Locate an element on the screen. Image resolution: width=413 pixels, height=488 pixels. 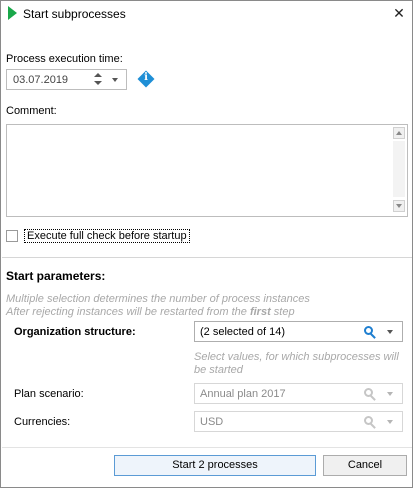
restart-hint-suffix: step is located at coordinates (282, 312).